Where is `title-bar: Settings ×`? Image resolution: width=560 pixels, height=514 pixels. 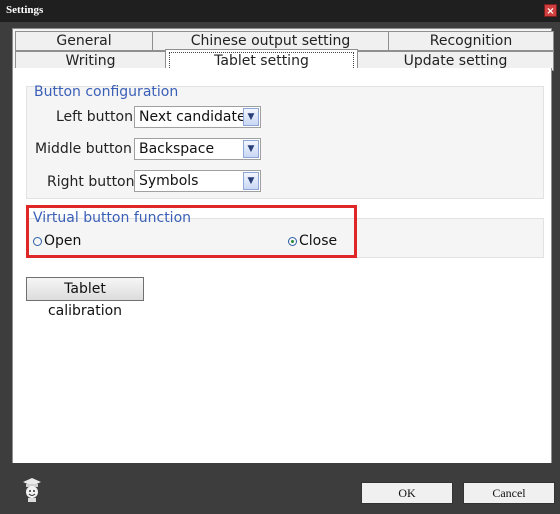 title-bar: Settings × is located at coordinates (280, 11).